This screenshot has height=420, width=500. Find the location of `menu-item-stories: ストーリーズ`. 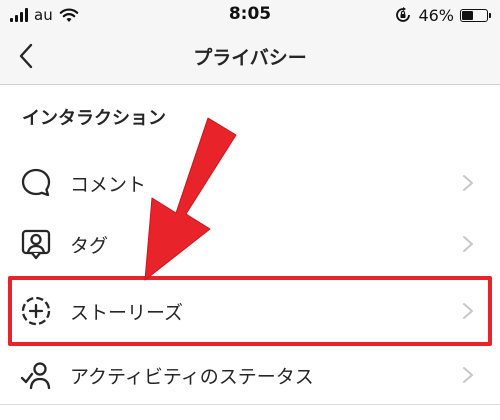

menu-item-stories: ストーリーズ is located at coordinates (250, 310).